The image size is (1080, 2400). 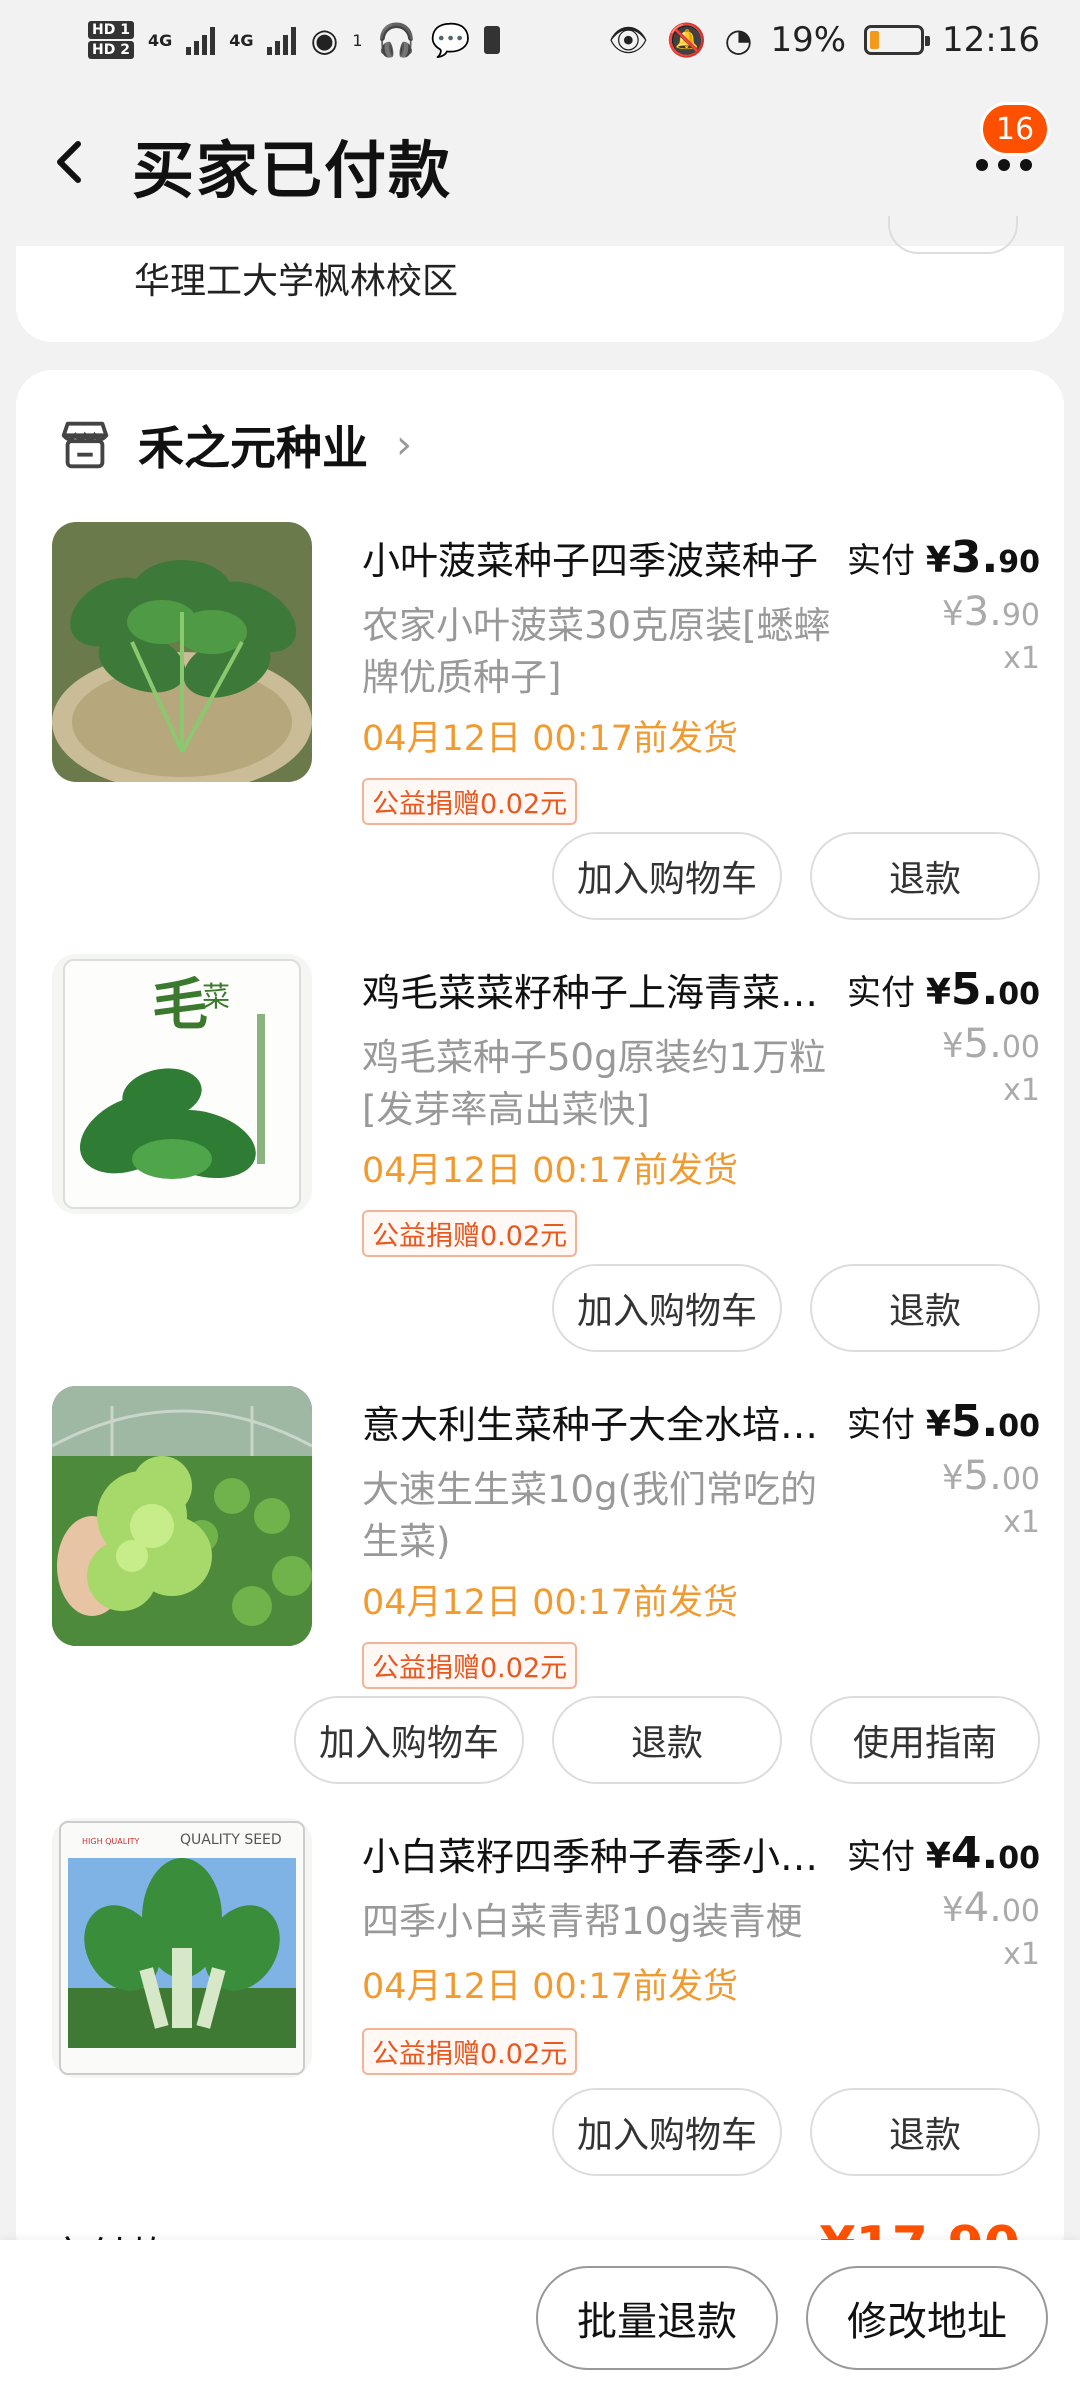 What do you see at coordinates (540, 40) in the screenshot?
I see `status-bar: HD 1 HD 2 4G 4G ◉ 1 🎧 💬 👁 🔕 ◔ 19% 12:16` at bounding box center [540, 40].